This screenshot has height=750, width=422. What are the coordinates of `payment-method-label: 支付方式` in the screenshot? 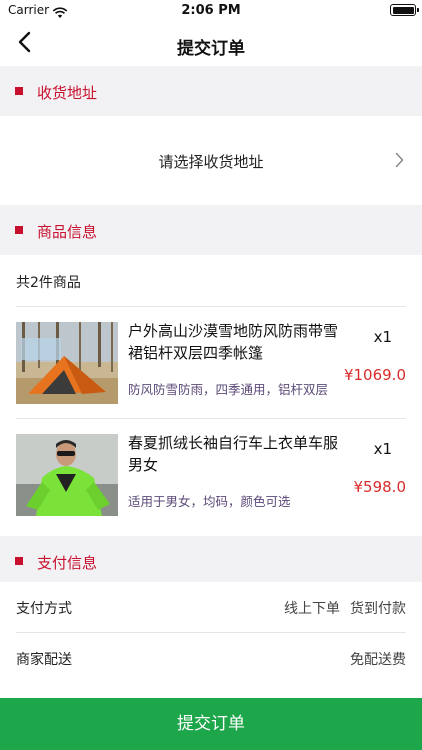 It's located at (44, 609).